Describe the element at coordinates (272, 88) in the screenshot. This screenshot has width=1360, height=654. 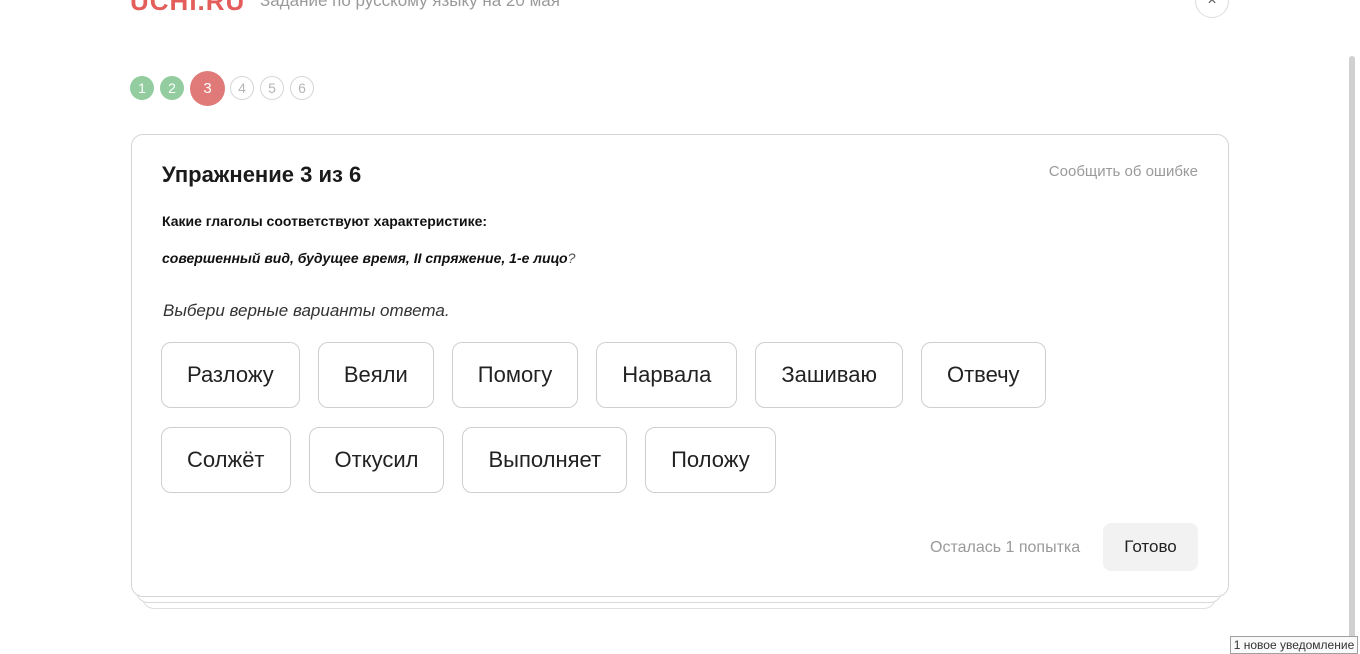
I see `step-5: 5` at that location.